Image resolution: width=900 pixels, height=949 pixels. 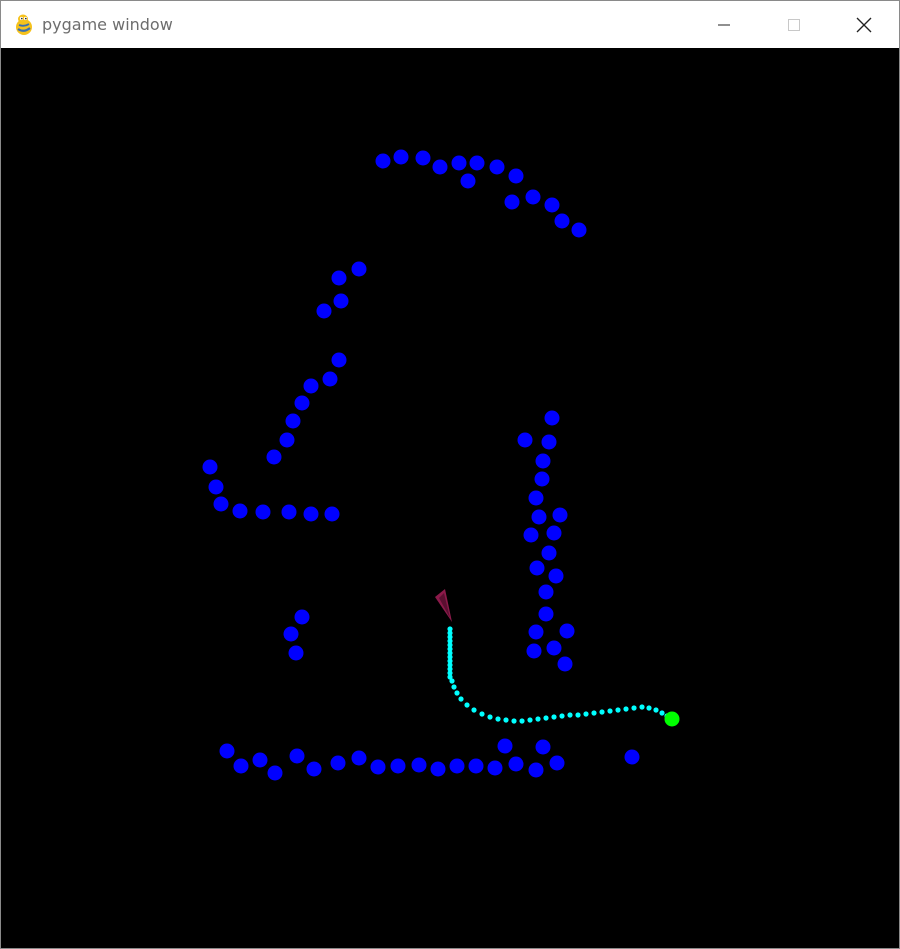 I want to click on maximize-button, so click(x=794, y=24).